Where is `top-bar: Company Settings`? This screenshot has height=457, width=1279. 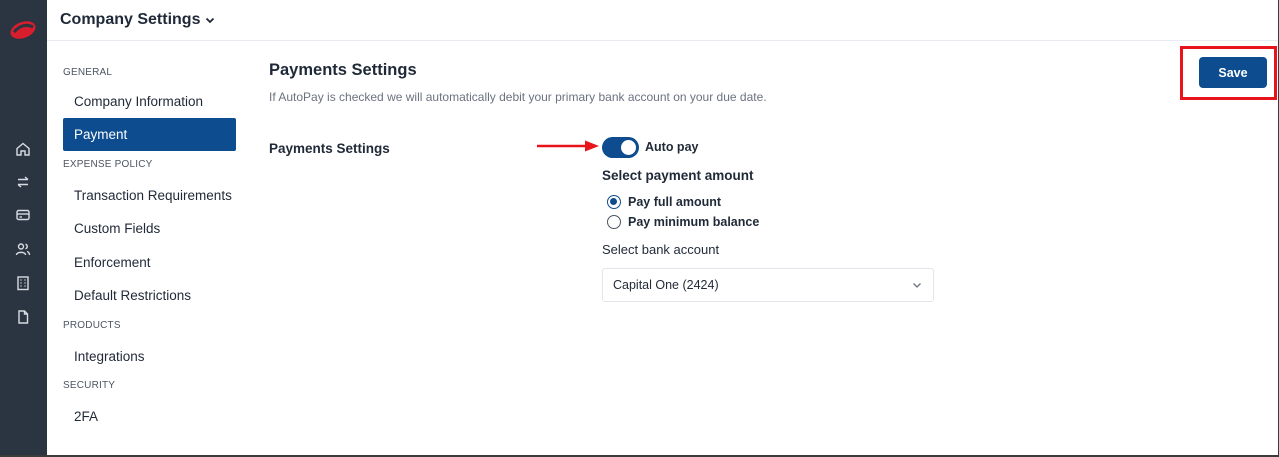
top-bar: Company Settings is located at coordinates (663, 20).